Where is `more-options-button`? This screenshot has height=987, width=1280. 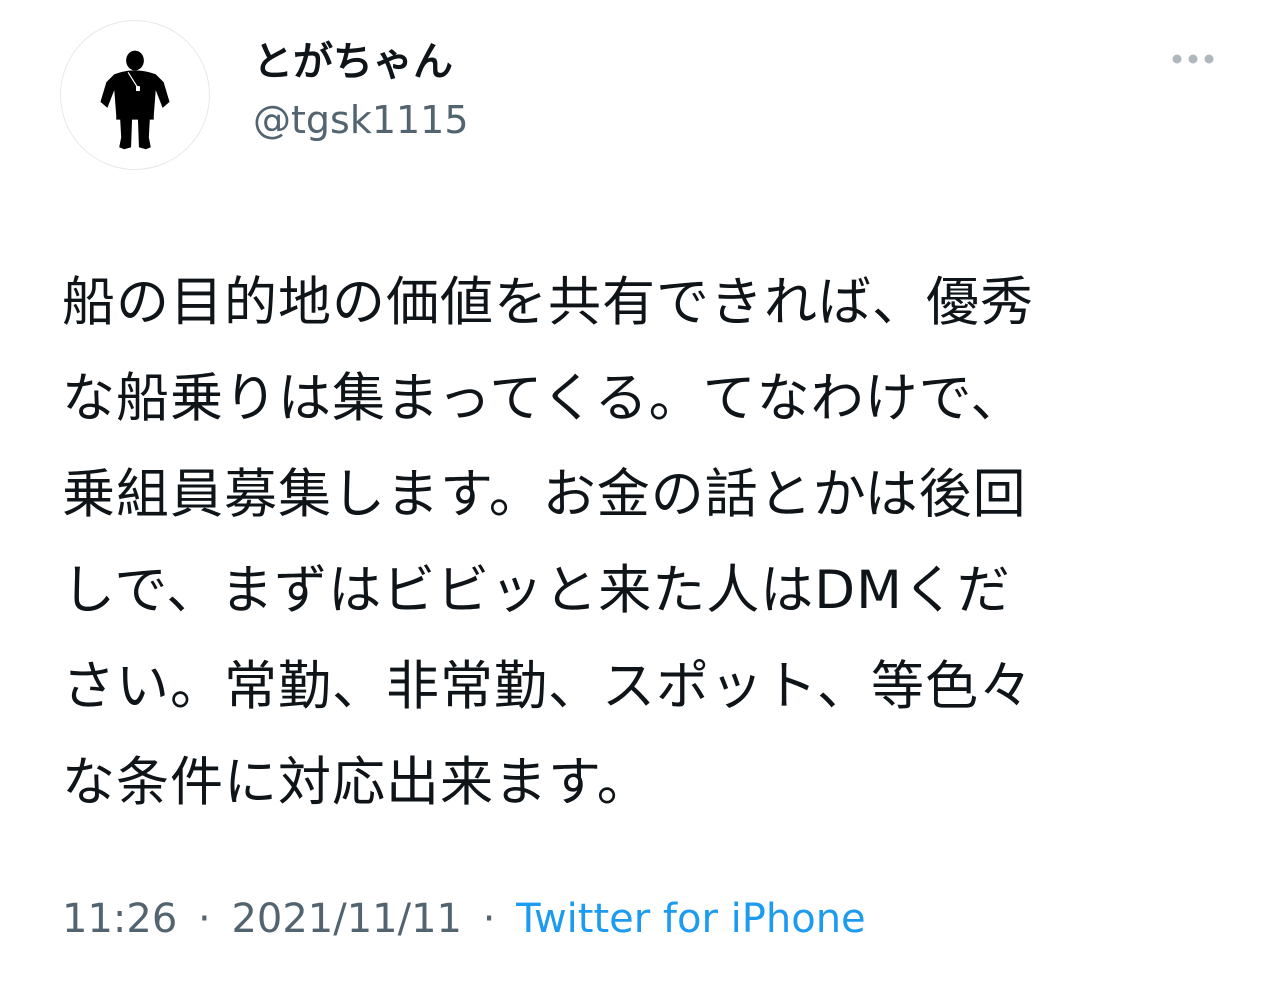 more-options-button is located at coordinates (1193, 59).